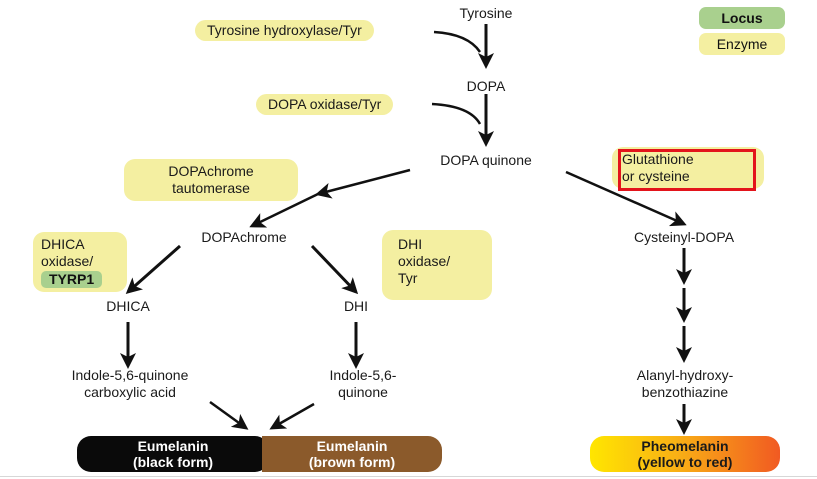 This screenshot has height=479, width=817. Describe the element at coordinates (173, 446) in the screenshot. I see `pigment-eumelanin-black-line1: Eumelanin` at that location.